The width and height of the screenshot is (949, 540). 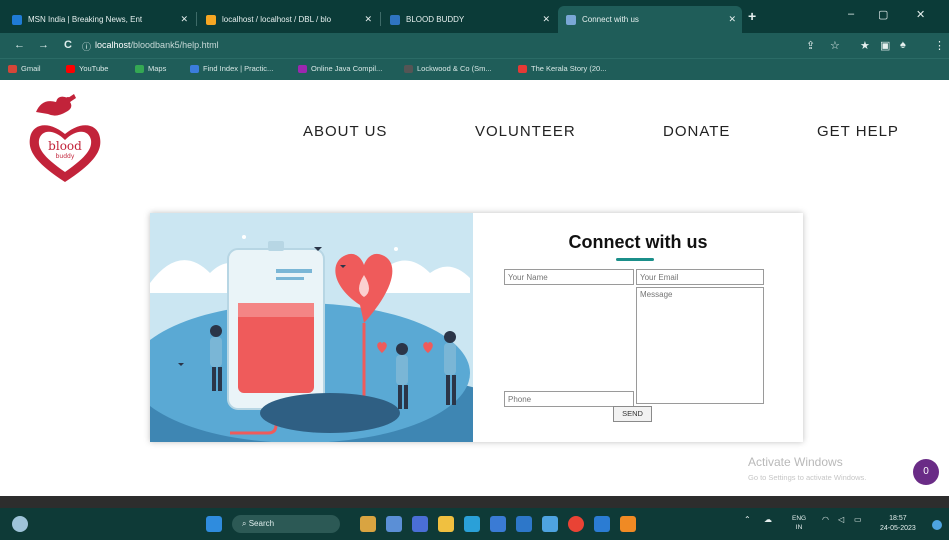 I want to click on message-textarea, so click(x=700, y=345).